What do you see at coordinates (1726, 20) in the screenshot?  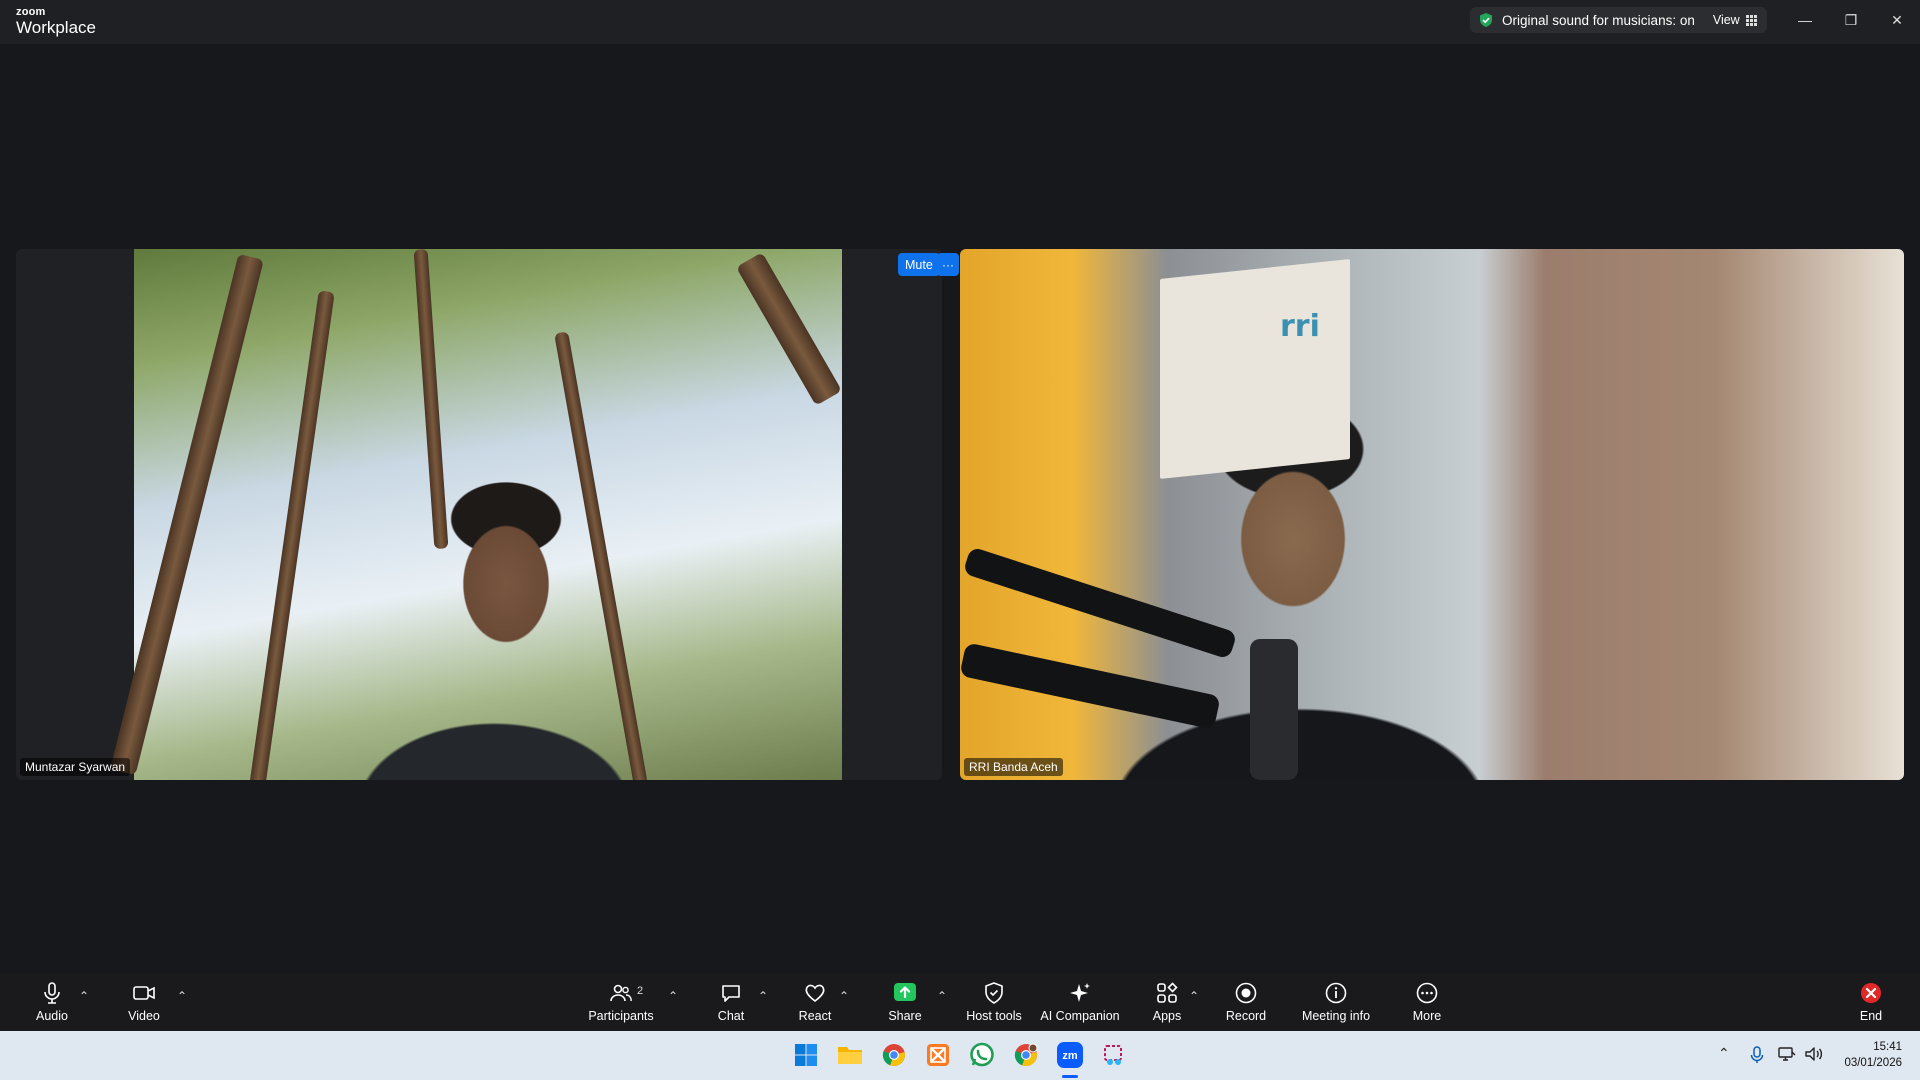 I see `view-label: View` at bounding box center [1726, 20].